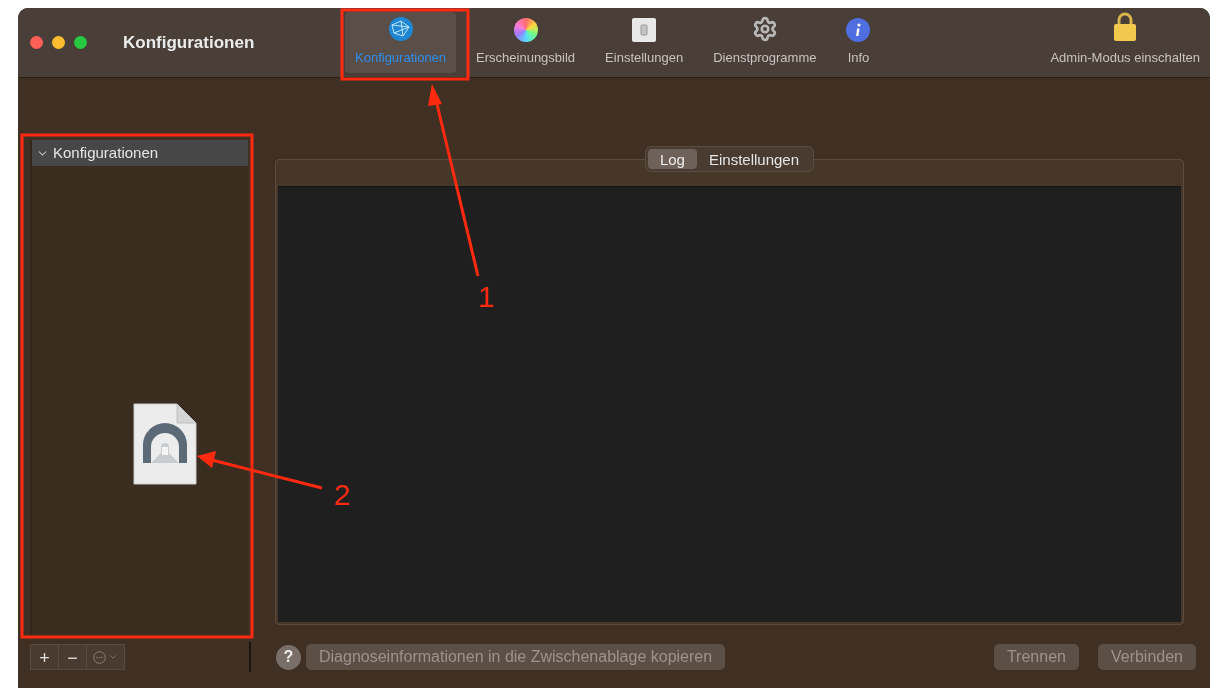 Image resolution: width=1222 pixels, height=688 pixels. What do you see at coordinates (672, 159) in the screenshot?
I see `segment-tab: Log` at bounding box center [672, 159].